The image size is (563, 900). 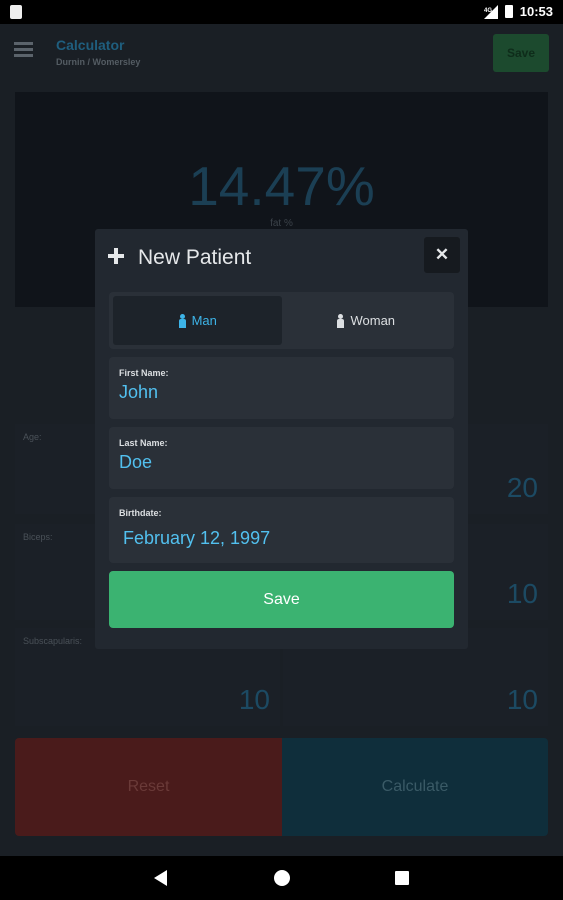 I want to click on close-icon: ✕, so click(x=442, y=254).